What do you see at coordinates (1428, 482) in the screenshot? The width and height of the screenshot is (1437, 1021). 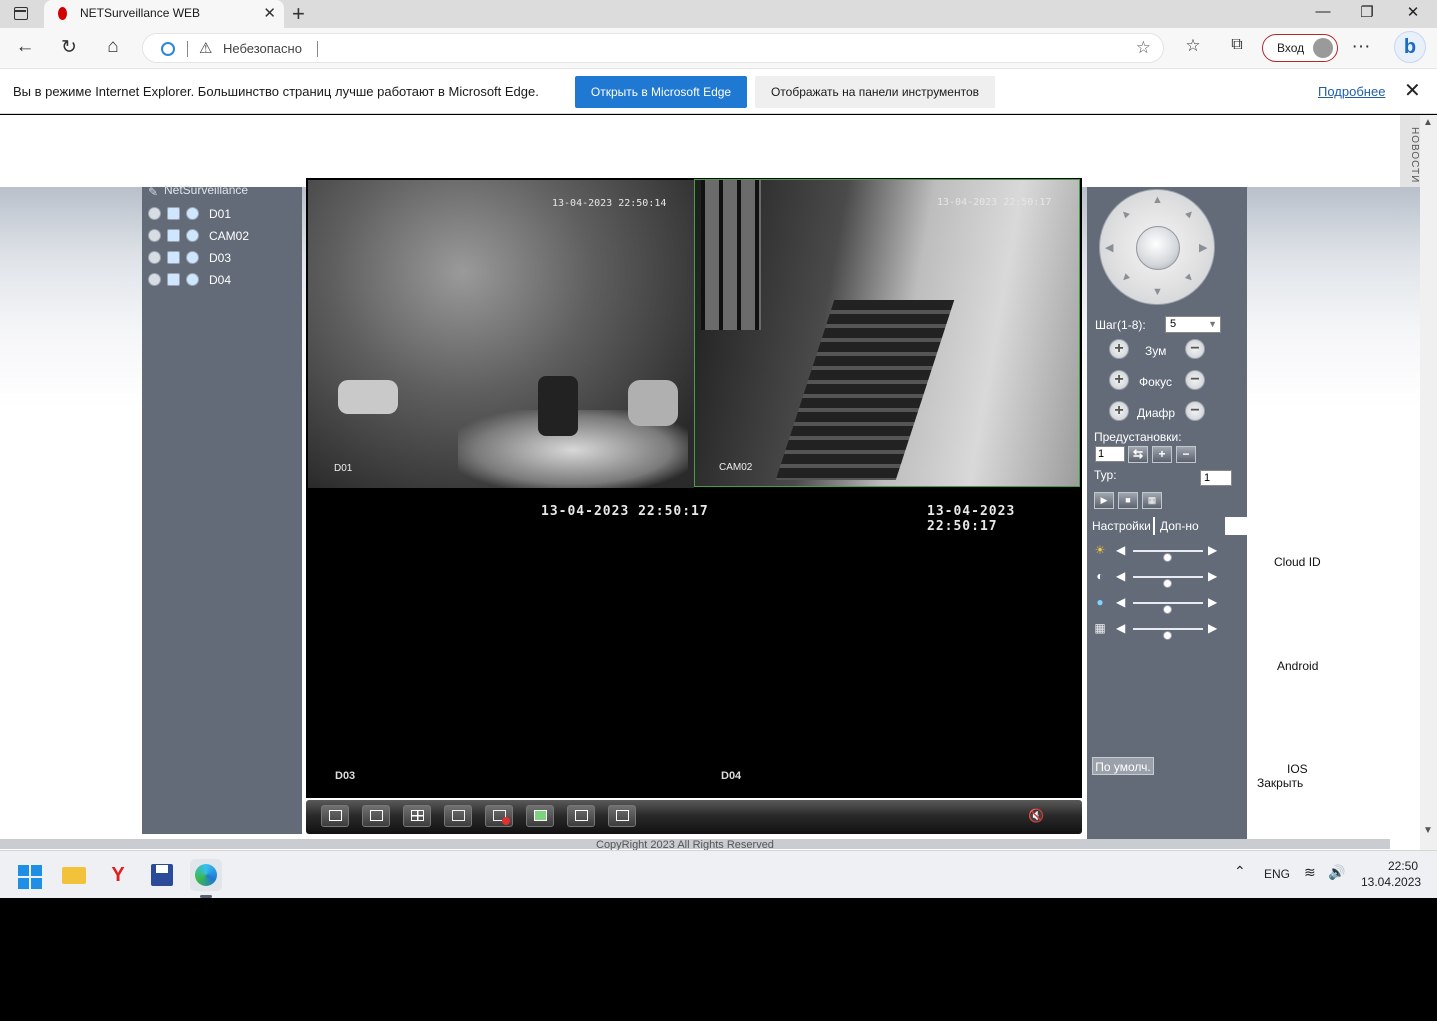 I see `vertical-scrollbar: ▲ ▼` at bounding box center [1428, 482].